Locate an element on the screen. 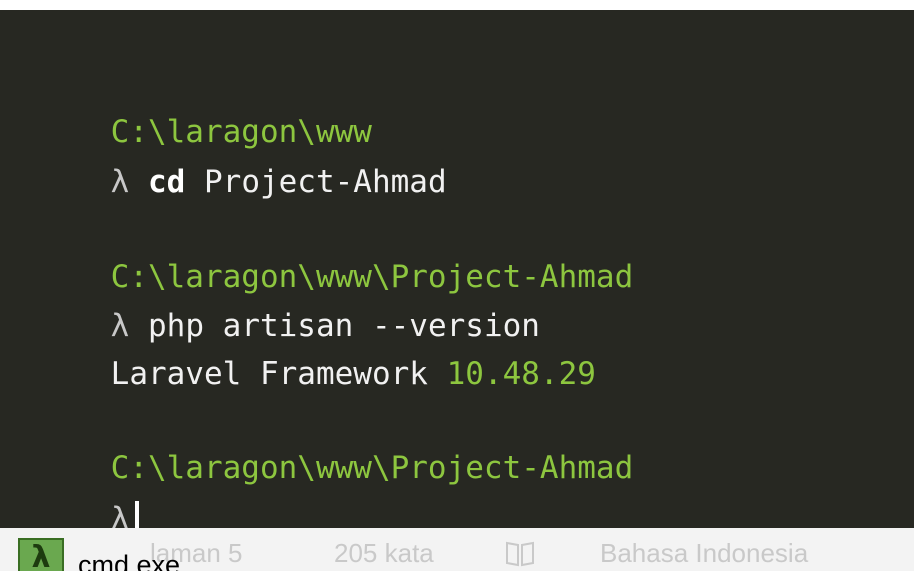  output-text: Laravel Framework is located at coordinates (278, 374).